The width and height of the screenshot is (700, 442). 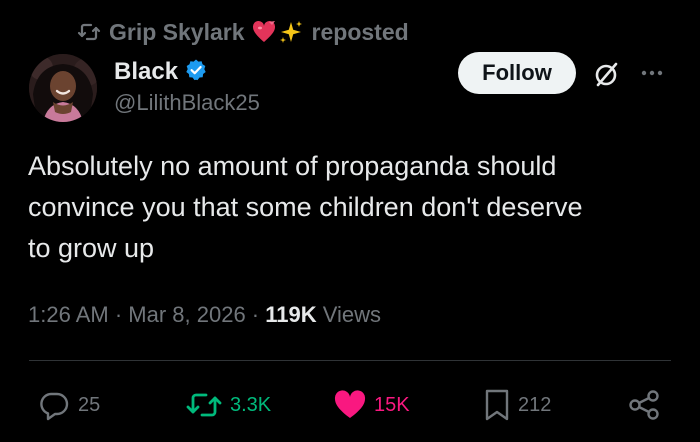 I want to click on sparkles-icon, so click(x=290, y=32).